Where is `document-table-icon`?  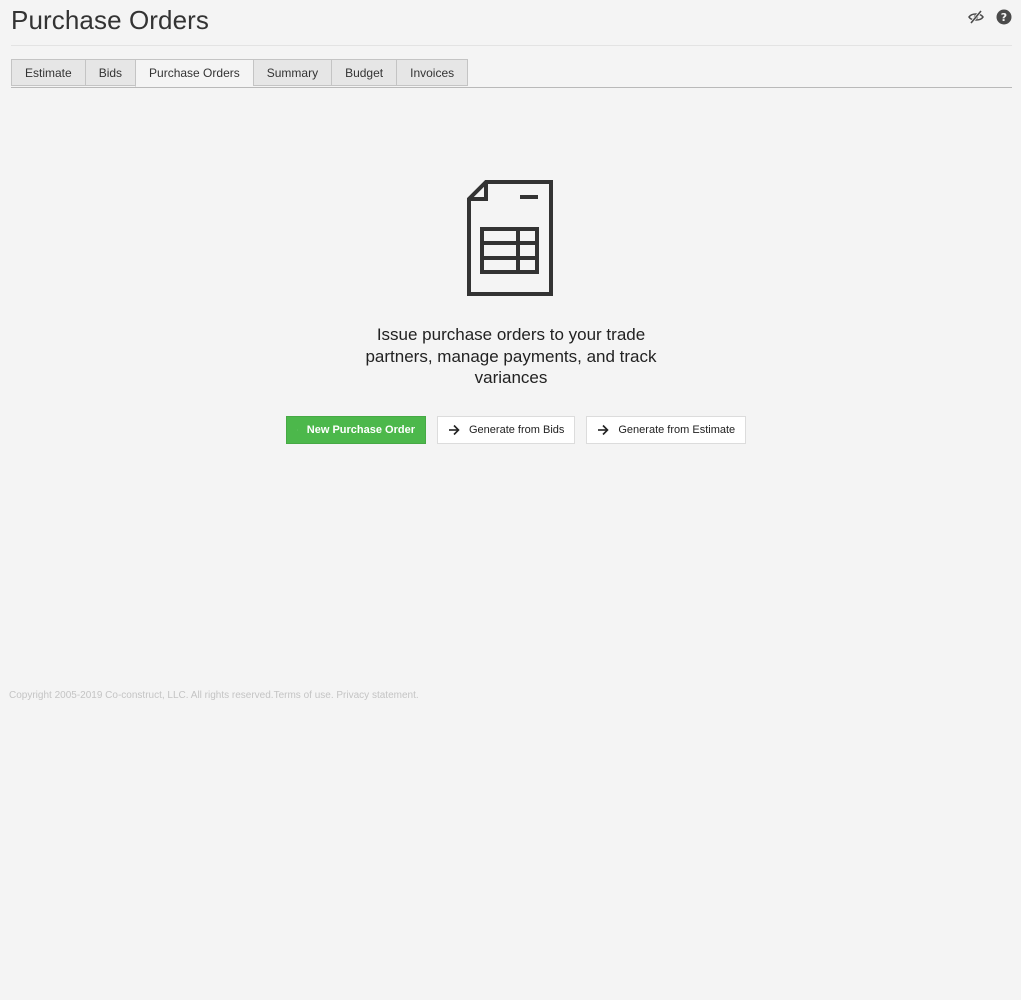 document-table-icon is located at coordinates (509, 238).